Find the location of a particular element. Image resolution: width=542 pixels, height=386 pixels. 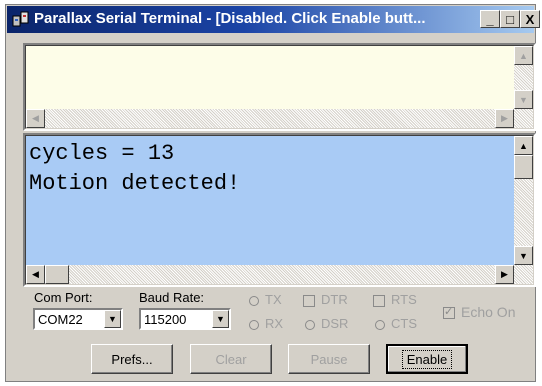

receive-line: cycles = 13 is located at coordinates (102, 153).